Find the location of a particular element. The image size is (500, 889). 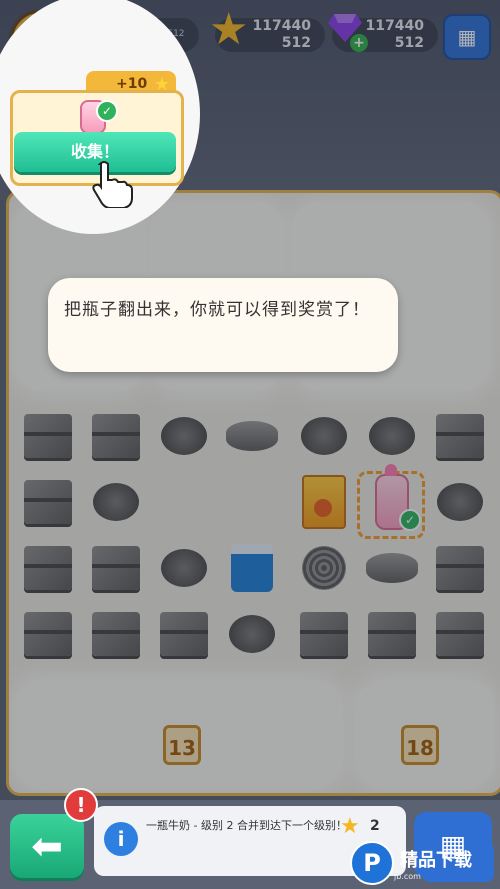

undo-button: ⬅ is located at coordinates (47, 846).